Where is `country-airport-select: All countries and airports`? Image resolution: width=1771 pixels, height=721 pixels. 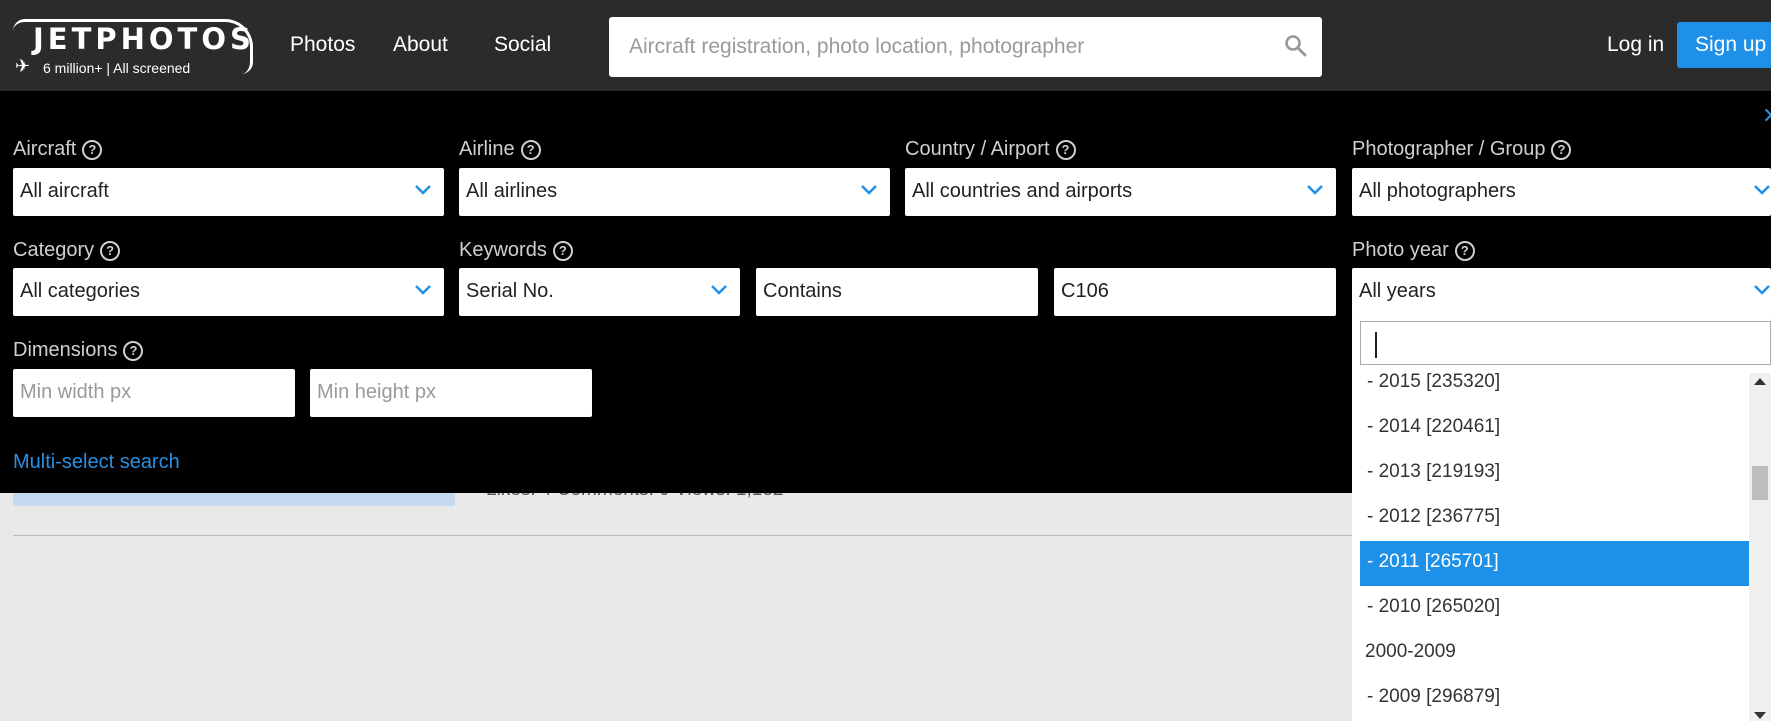 country-airport-select: All countries and airports is located at coordinates (1120, 192).